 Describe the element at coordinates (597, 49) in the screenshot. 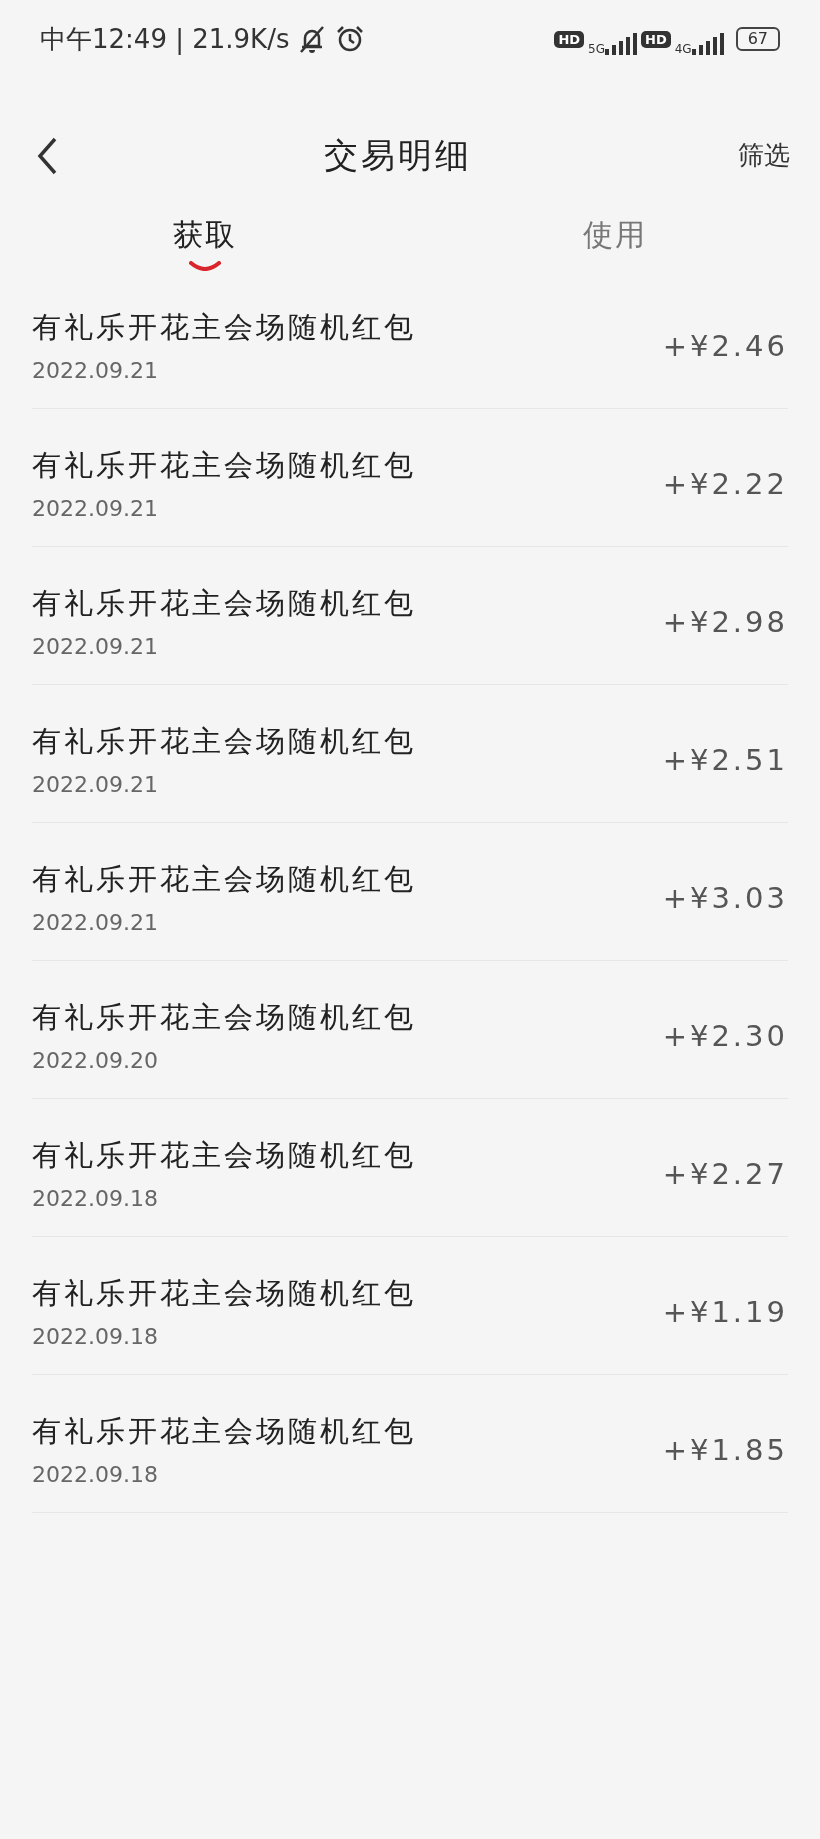

I see `network-type: 5G` at that location.